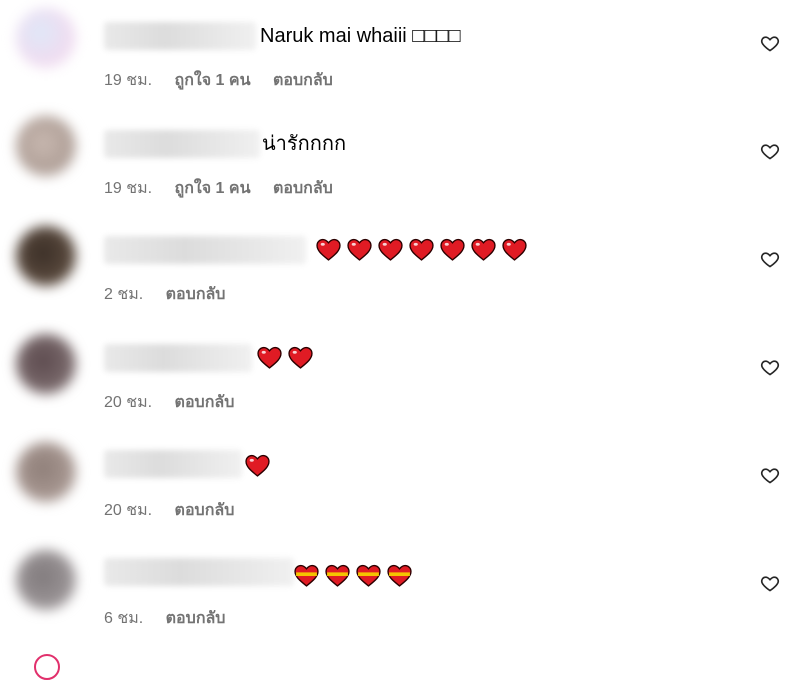 The height and width of the screenshot is (680, 800). I want to click on comment-time: 6 ชม., so click(124, 618).